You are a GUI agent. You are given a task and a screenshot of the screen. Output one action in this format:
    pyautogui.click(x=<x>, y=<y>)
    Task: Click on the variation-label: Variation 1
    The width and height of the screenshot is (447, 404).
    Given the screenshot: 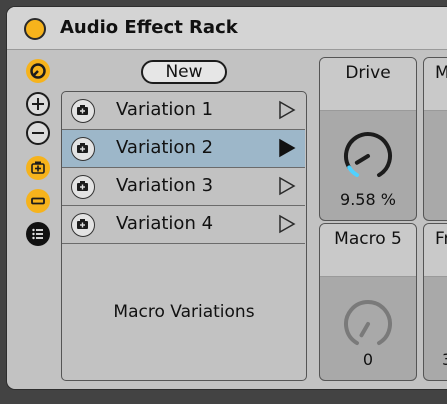 What is the action you would take?
    pyautogui.click(x=165, y=109)
    